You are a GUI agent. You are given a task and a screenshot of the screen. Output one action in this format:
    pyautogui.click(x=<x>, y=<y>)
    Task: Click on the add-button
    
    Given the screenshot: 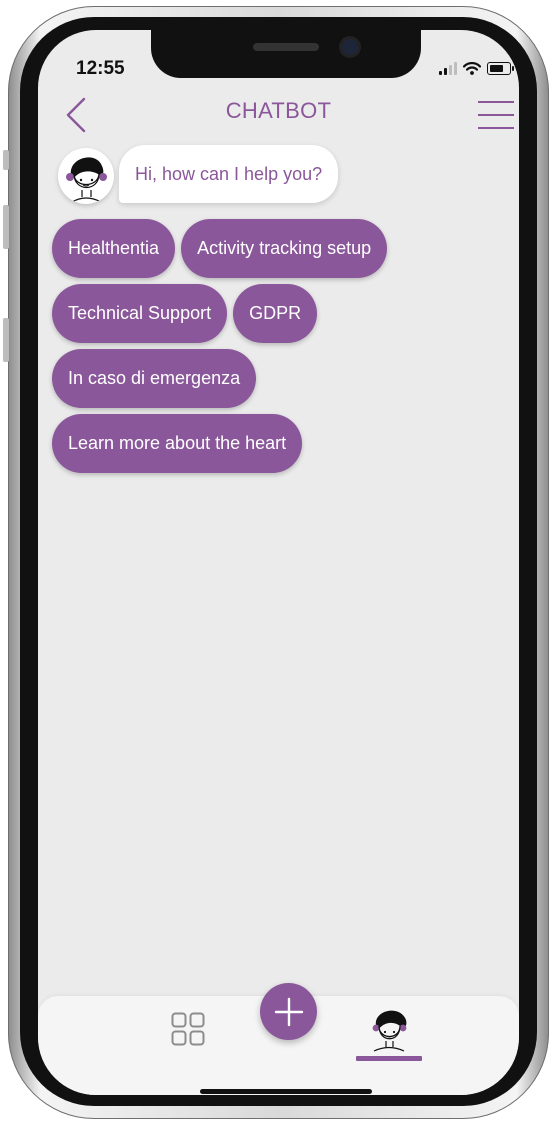 What is the action you would take?
    pyautogui.click(x=288, y=1011)
    